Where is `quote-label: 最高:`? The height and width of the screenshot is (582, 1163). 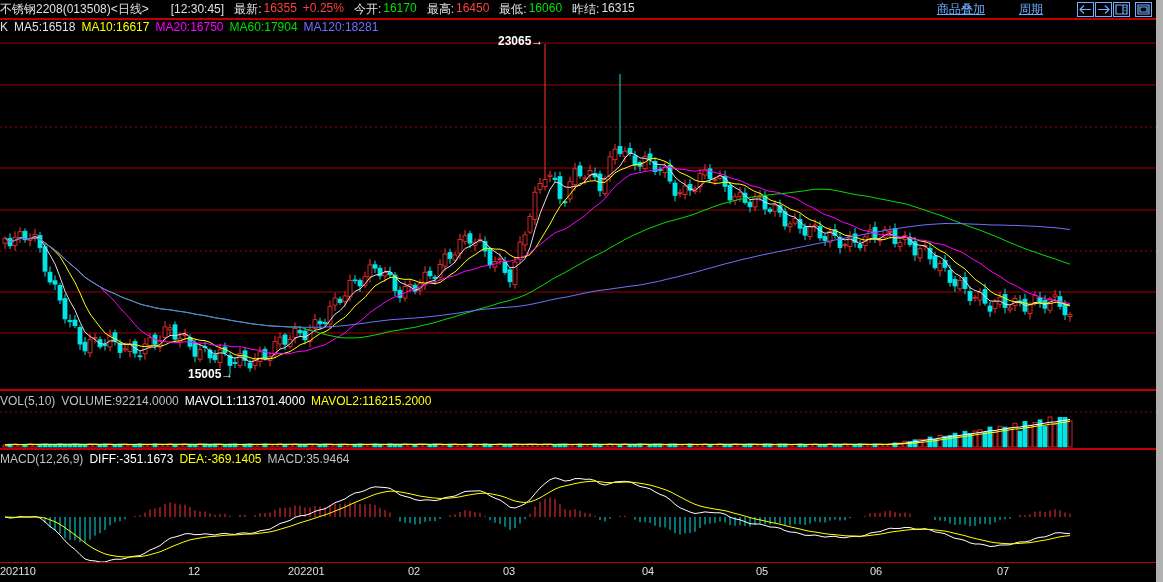 quote-label: 最高: is located at coordinates (440, 9).